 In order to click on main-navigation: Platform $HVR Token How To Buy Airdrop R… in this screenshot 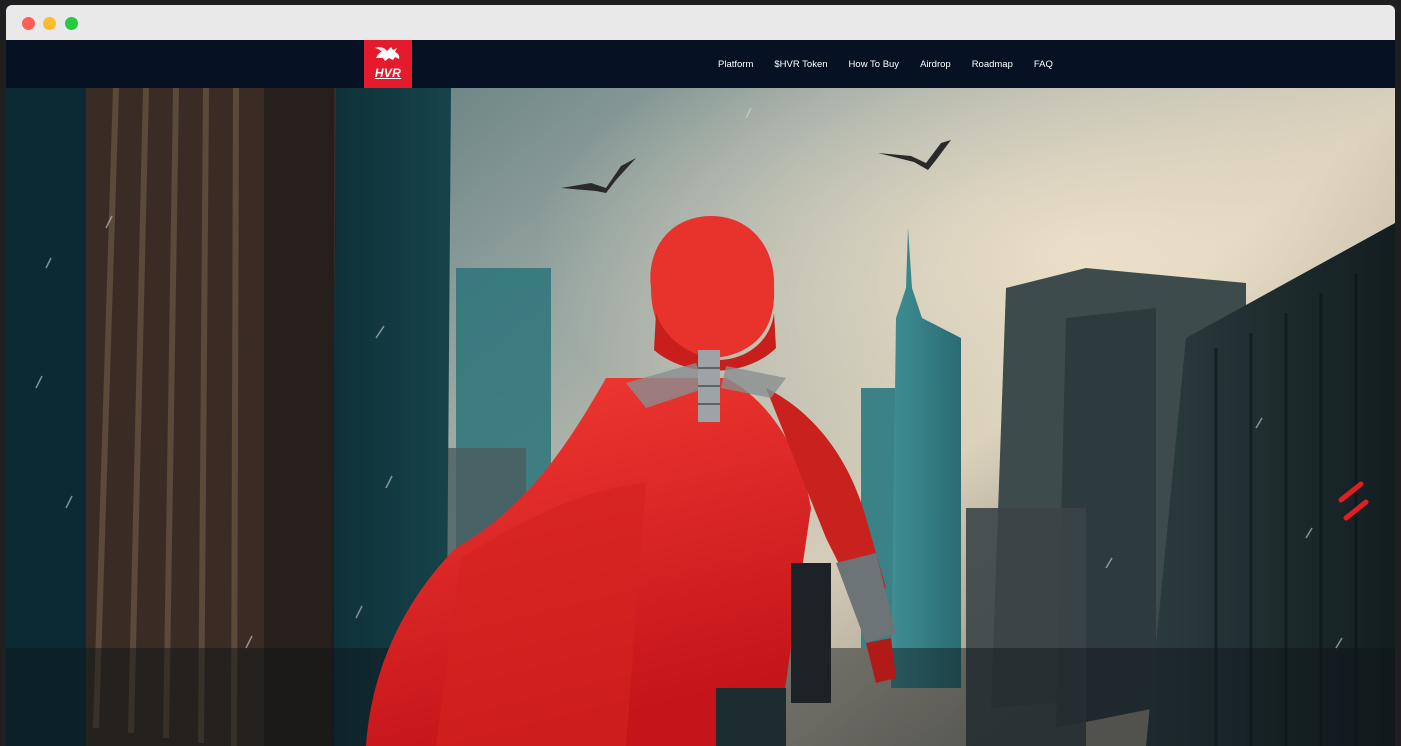, I will do `click(885, 64)`.